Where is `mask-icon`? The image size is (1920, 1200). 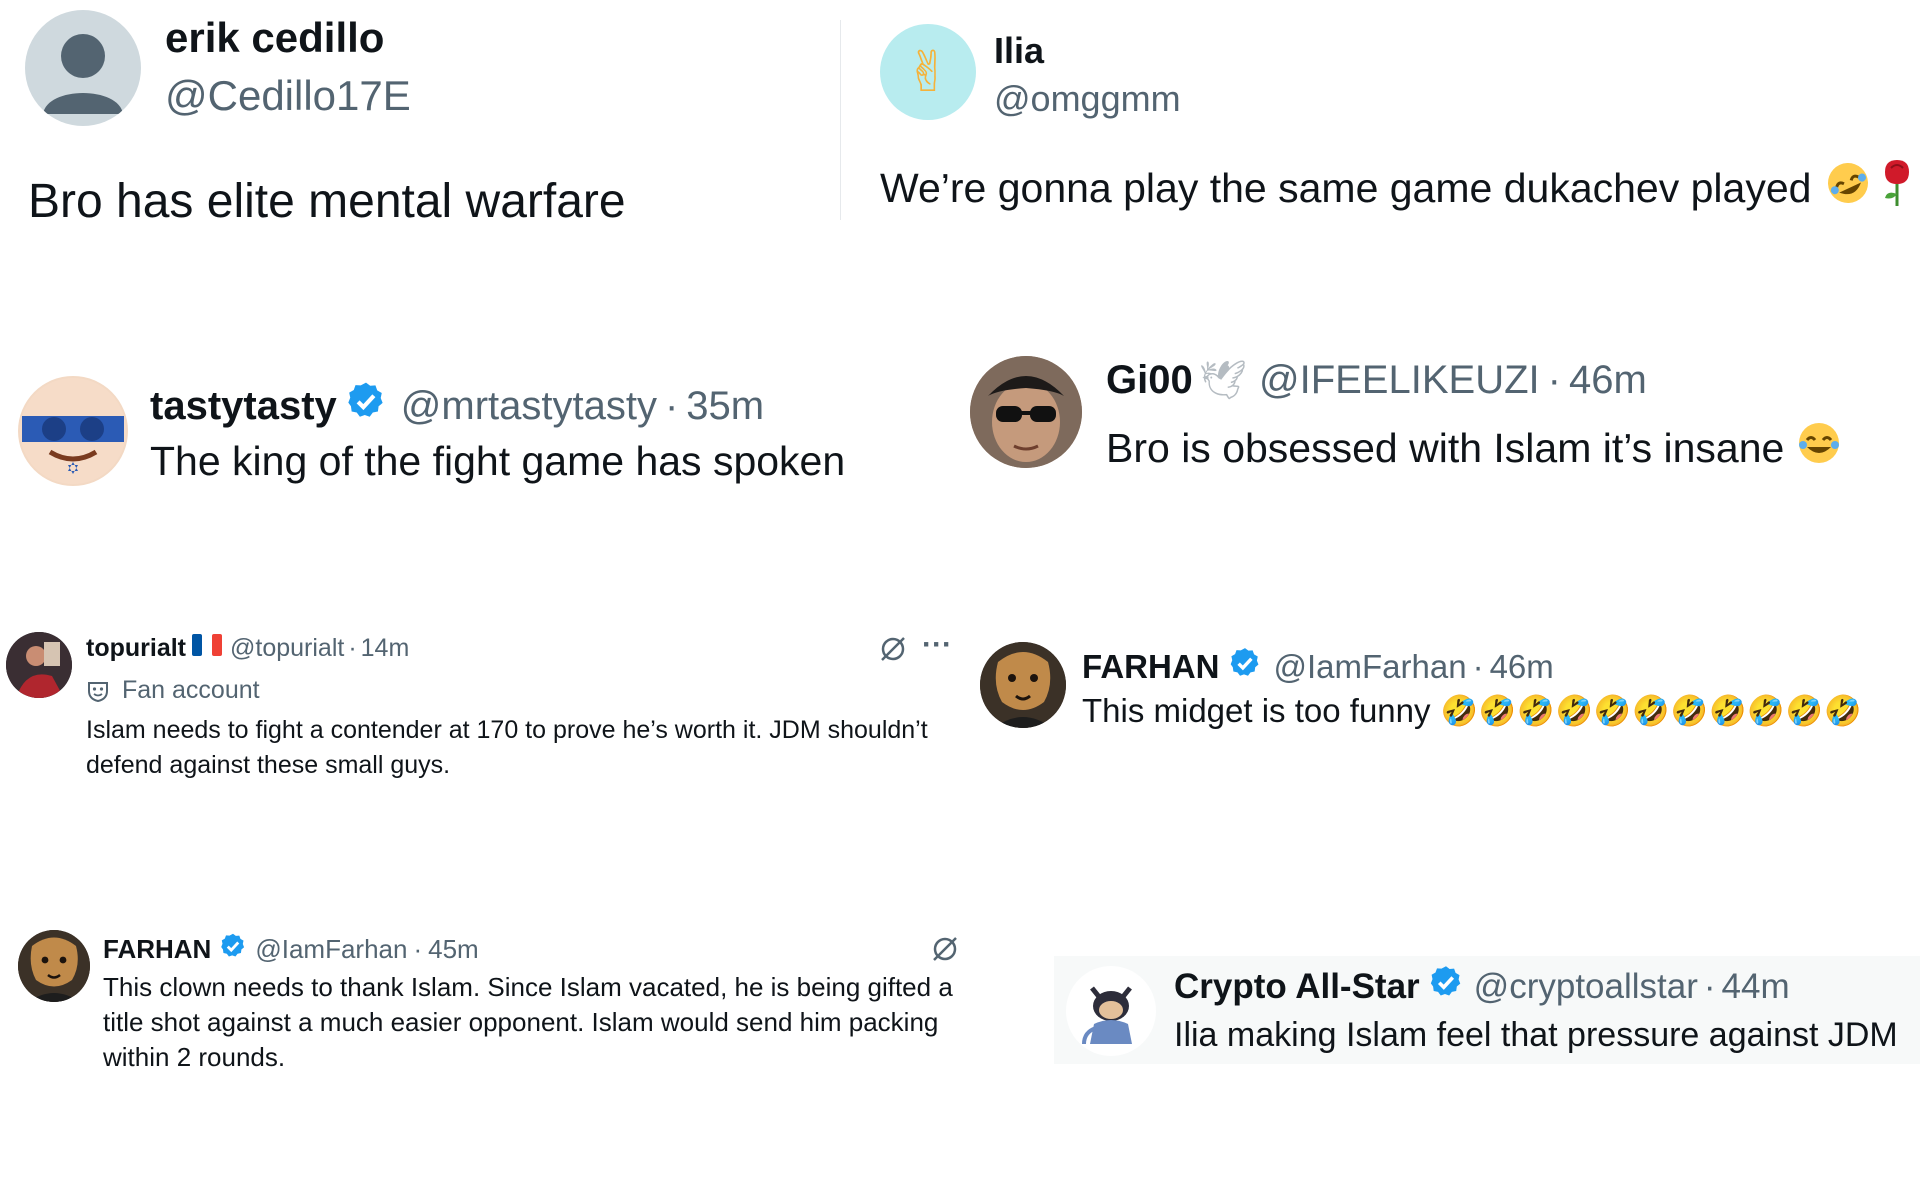
mask-icon is located at coordinates (98, 691).